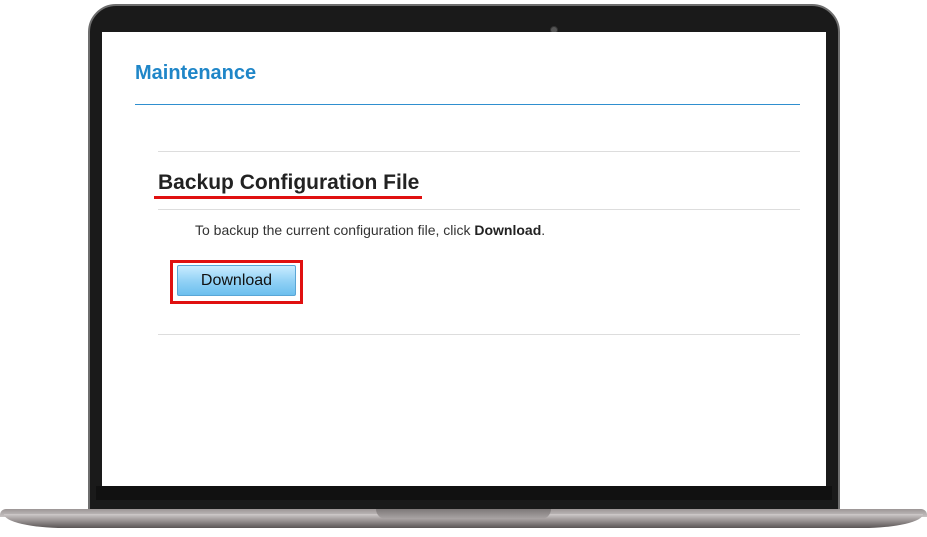 The height and width of the screenshot is (537, 927). Describe the element at coordinates (479, 334) in the screenshot. I see `section-divider-bottom` at that location.